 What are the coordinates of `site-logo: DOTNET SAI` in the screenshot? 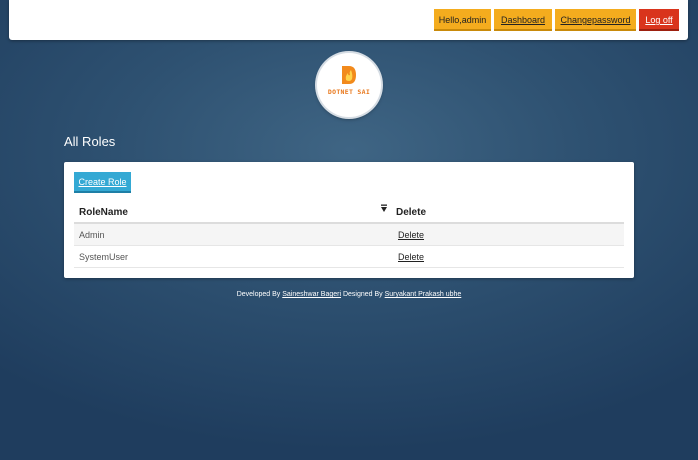 It's located at (349, 85).